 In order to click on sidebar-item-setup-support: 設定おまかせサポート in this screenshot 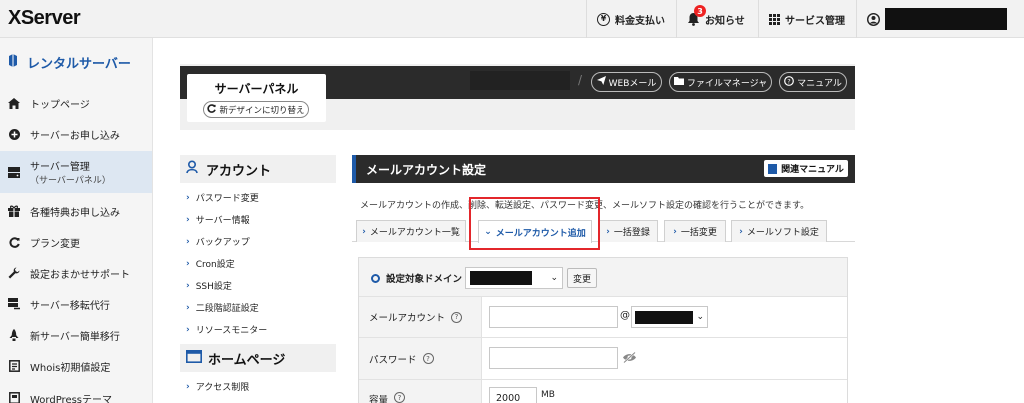, I will do `click(76, 273)`.